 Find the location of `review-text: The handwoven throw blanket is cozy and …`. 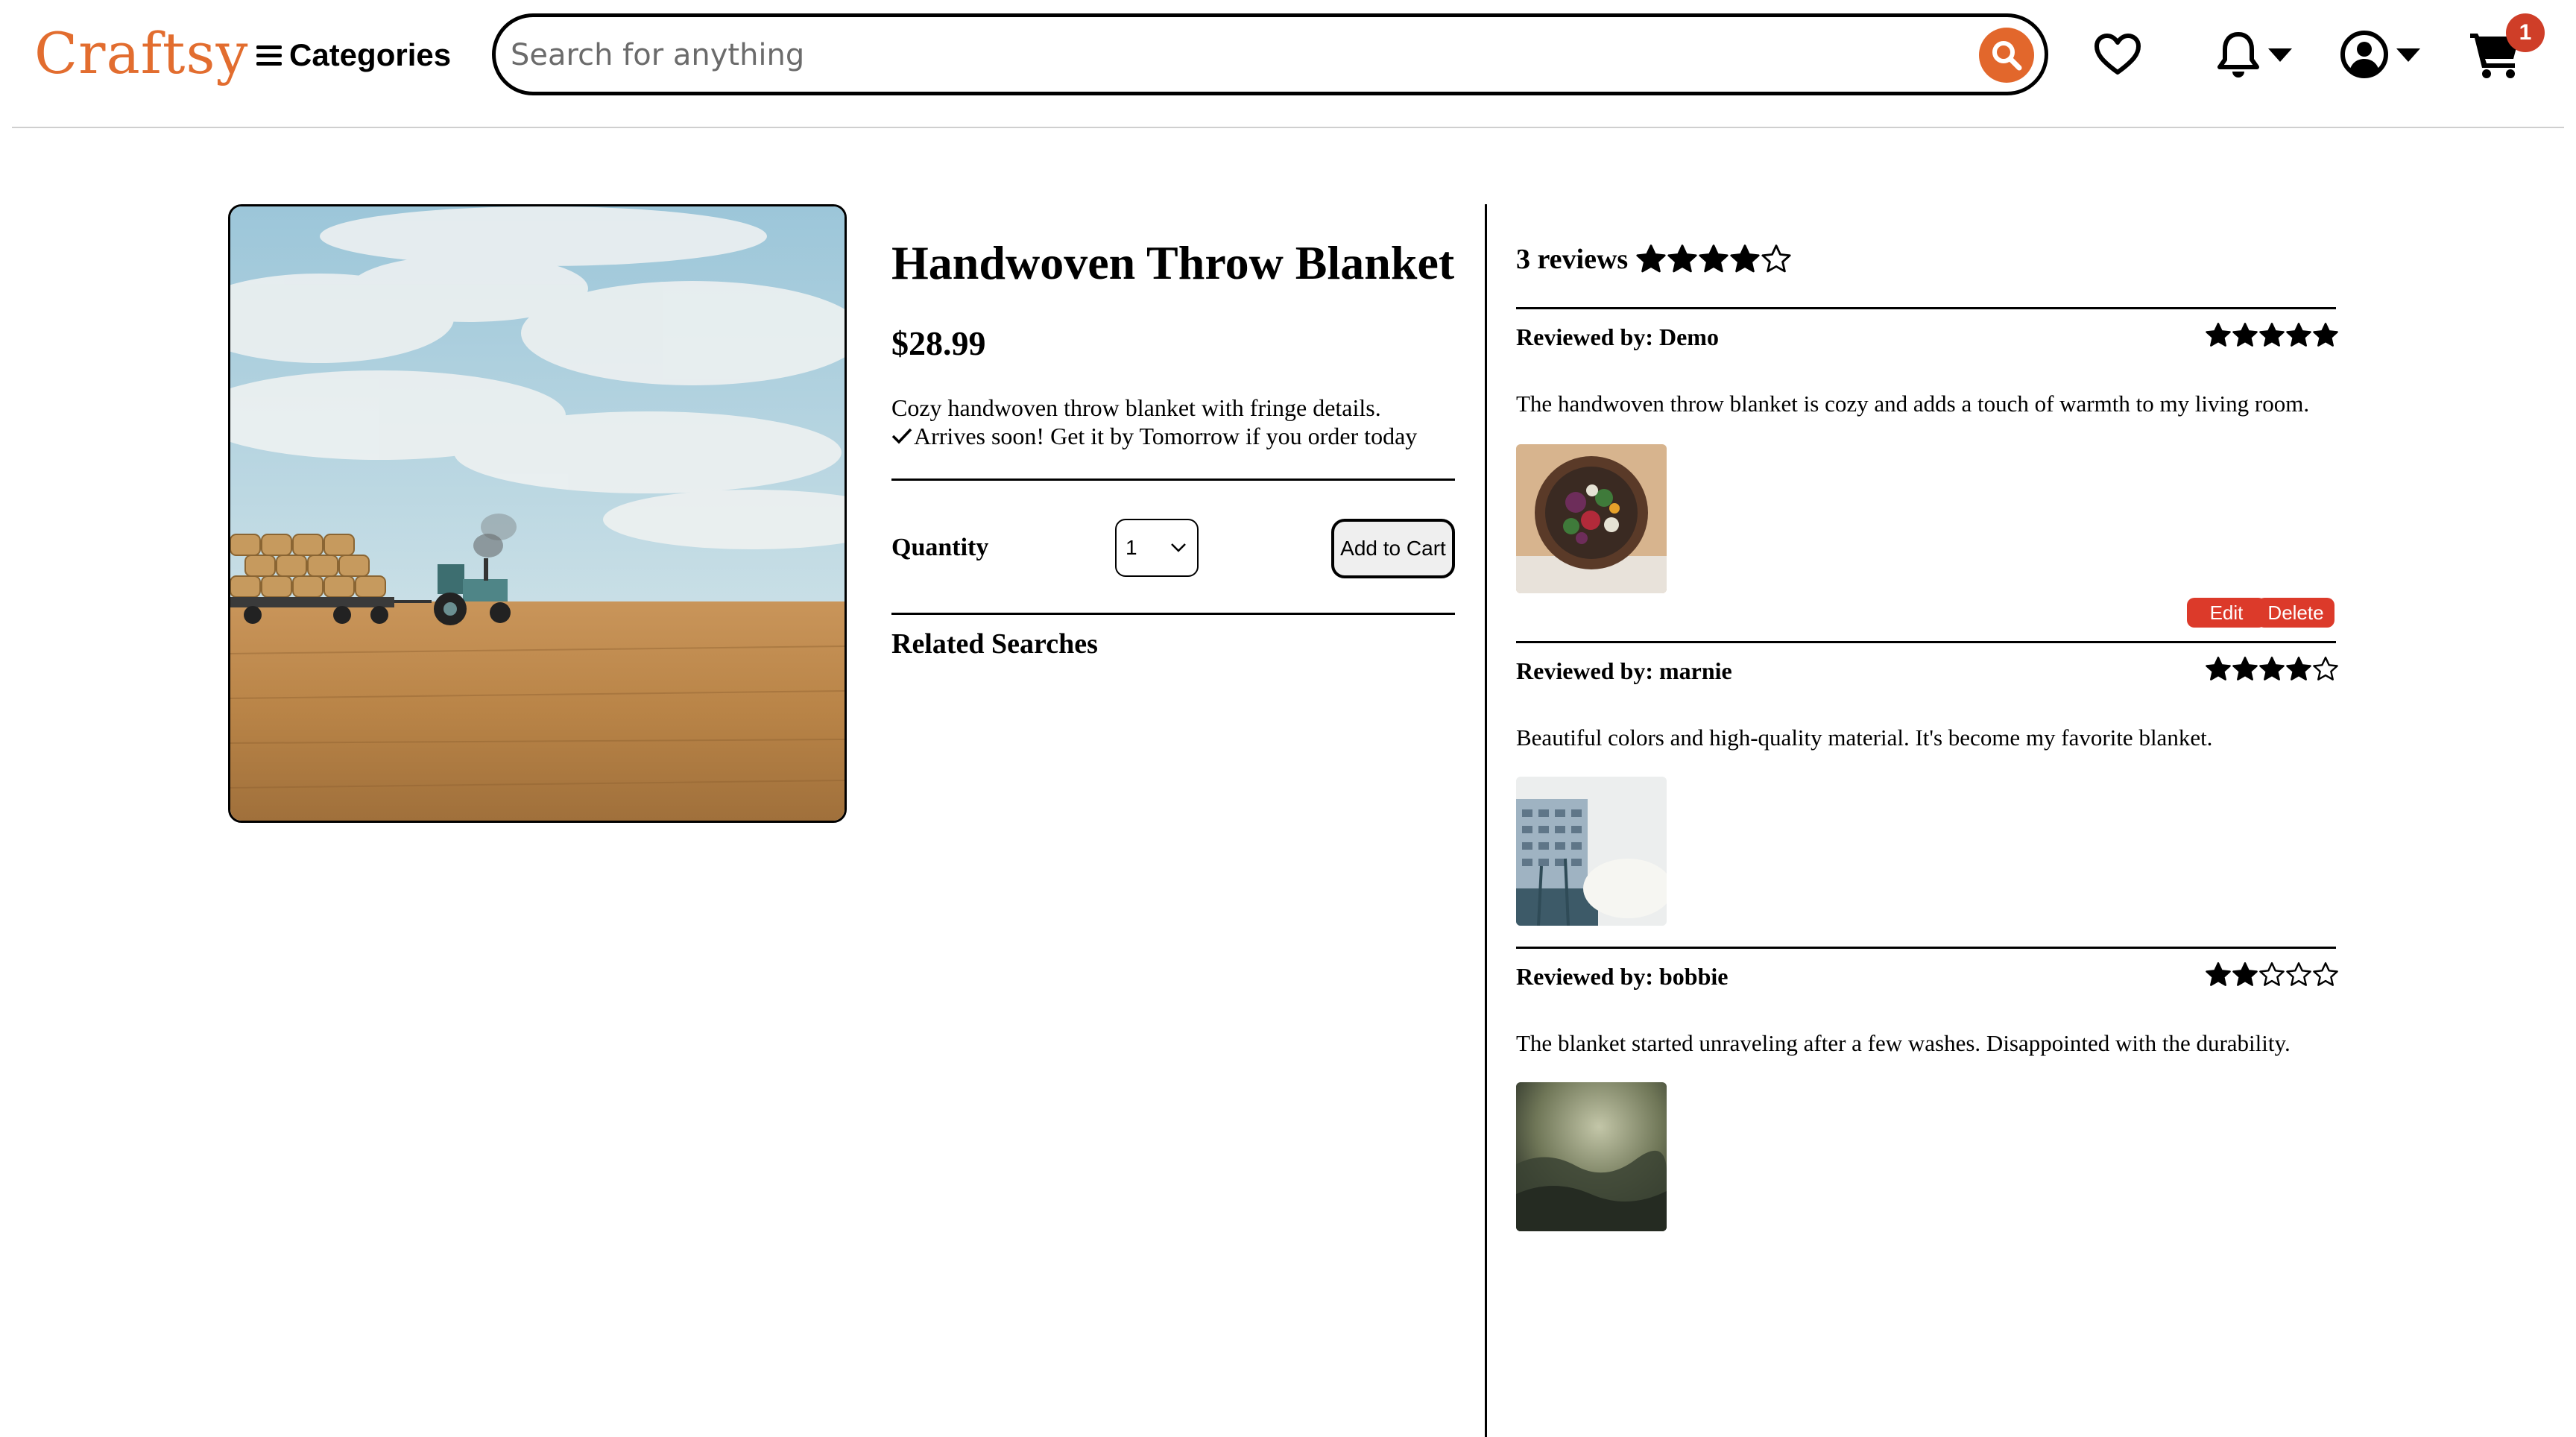

review-text: The handwoven throw blanket is cozy and … is located at coordinates (1913, 404).